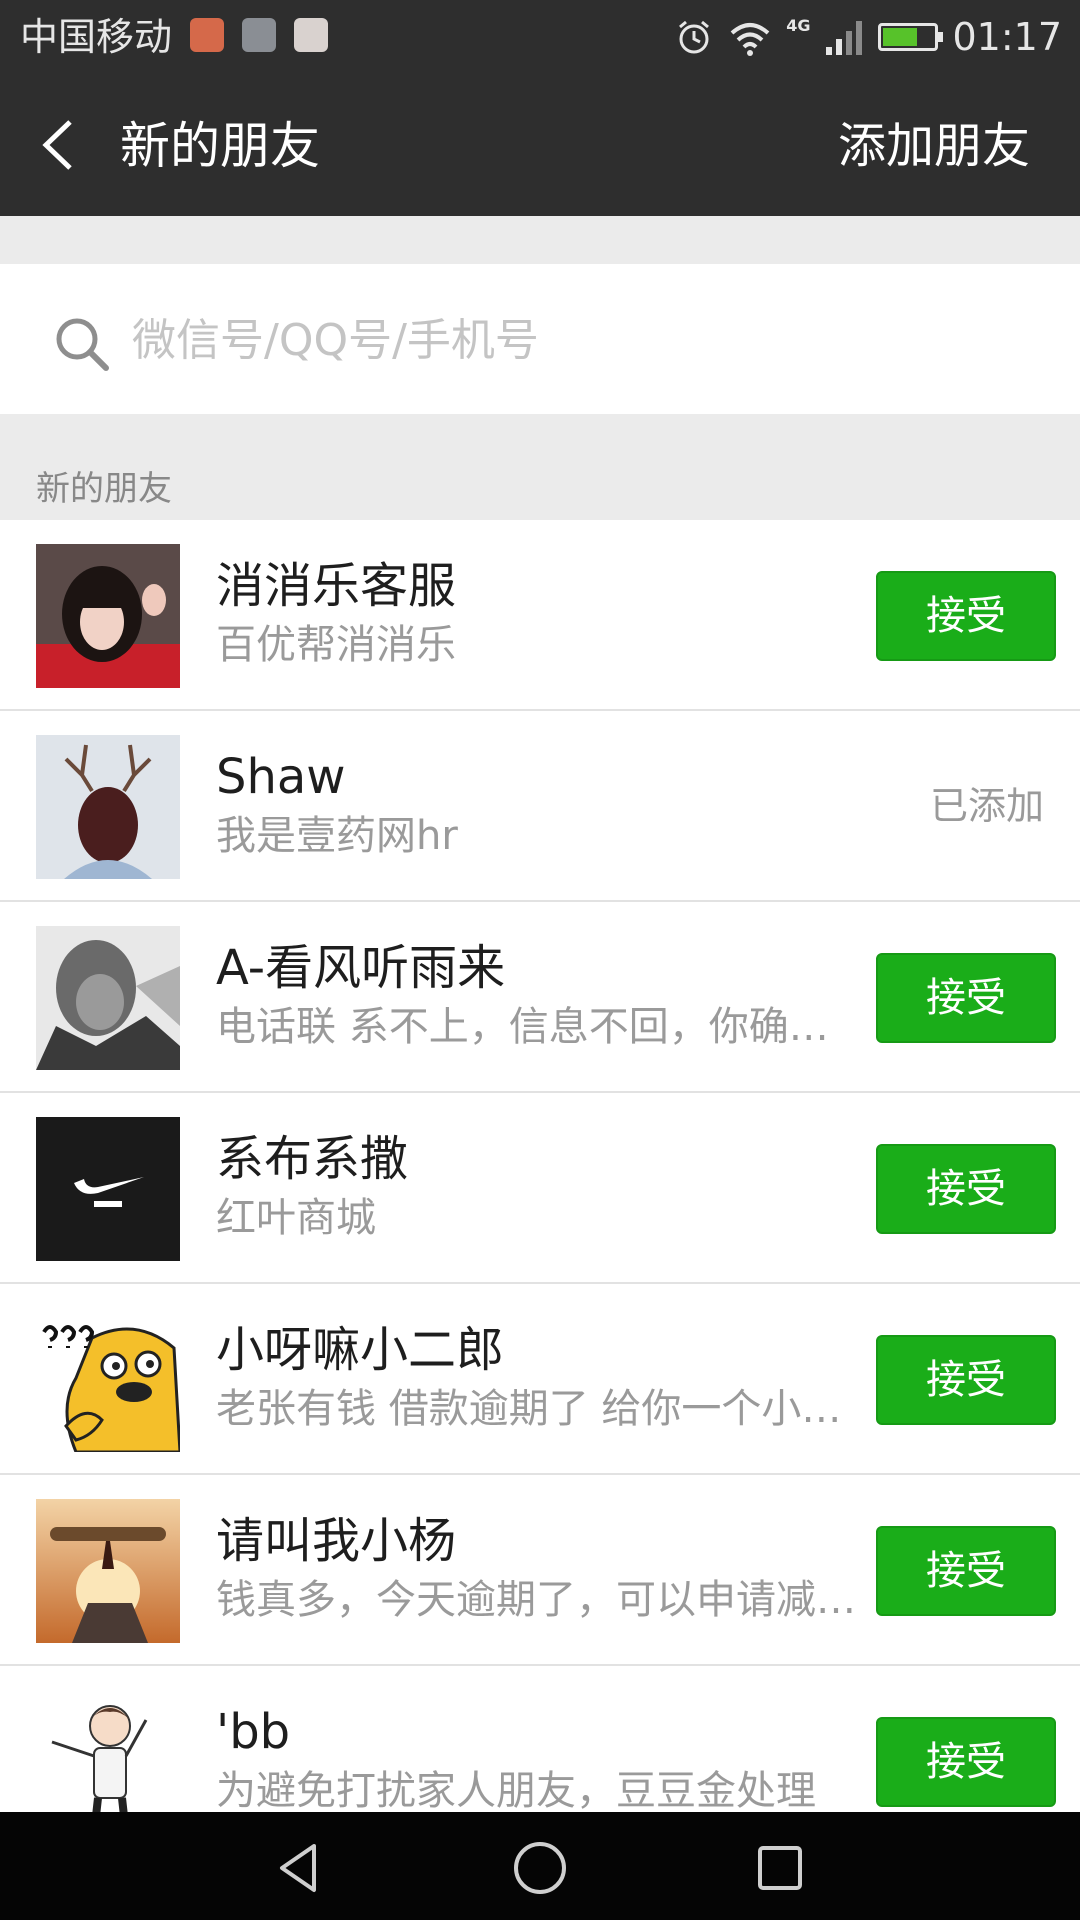 The width and height of the screenshot is (1080, 1920). I want to click on friend-name: 消消乐客服, so click(336, 586).